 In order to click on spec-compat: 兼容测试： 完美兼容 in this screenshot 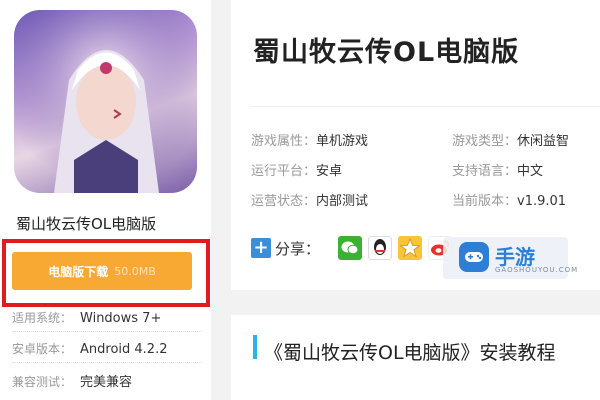, I will do `click(72, 380)`.